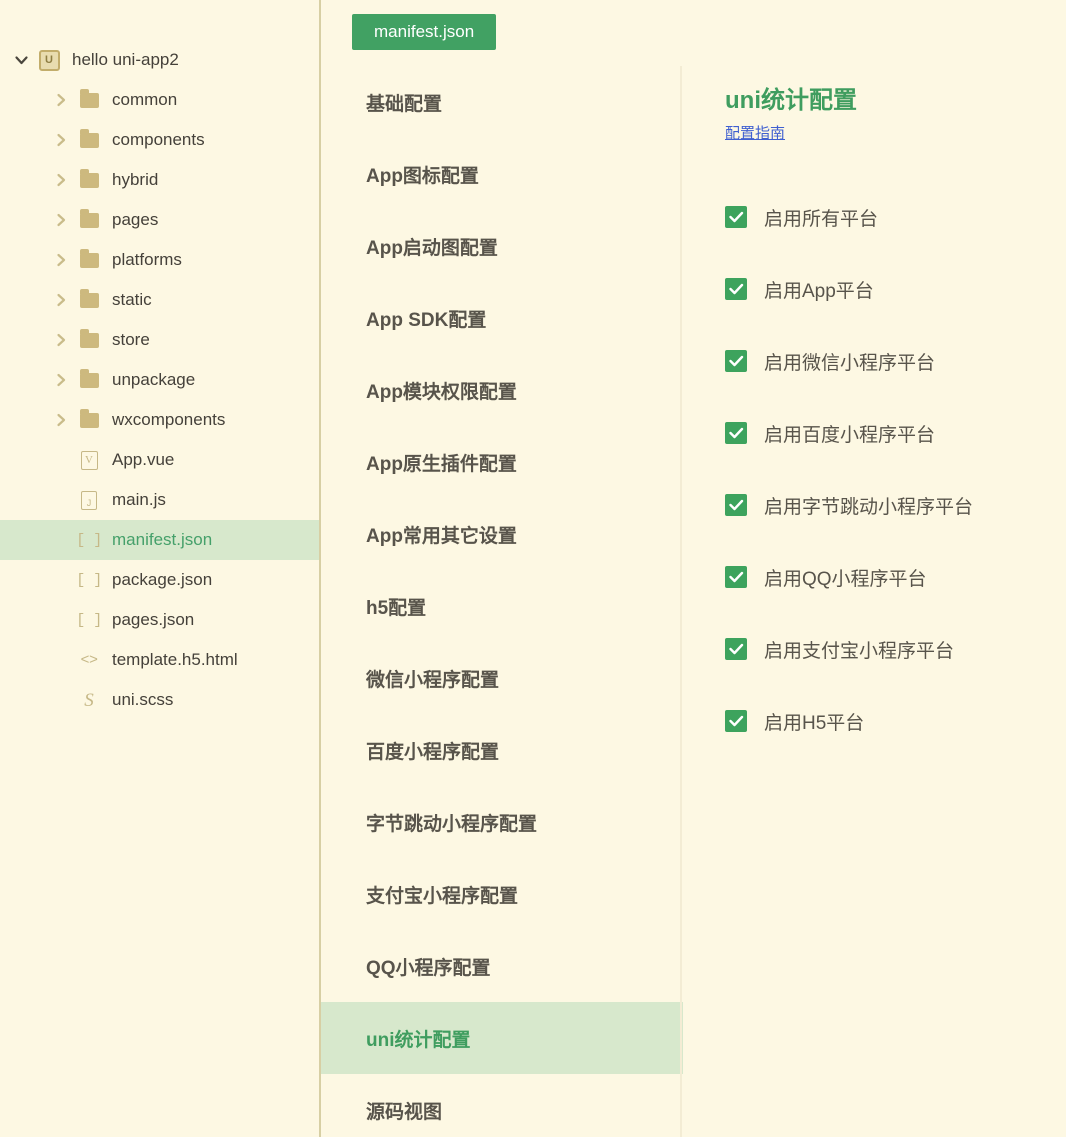 The height and width of the screenshot is (1137, 1066). I want to click on checkbox-row-3: 启用百度小程序平台, so click(895, 433).